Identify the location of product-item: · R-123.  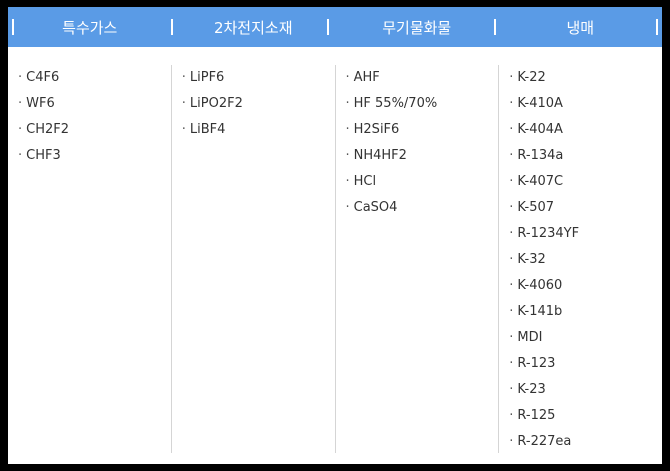
(585, 364).